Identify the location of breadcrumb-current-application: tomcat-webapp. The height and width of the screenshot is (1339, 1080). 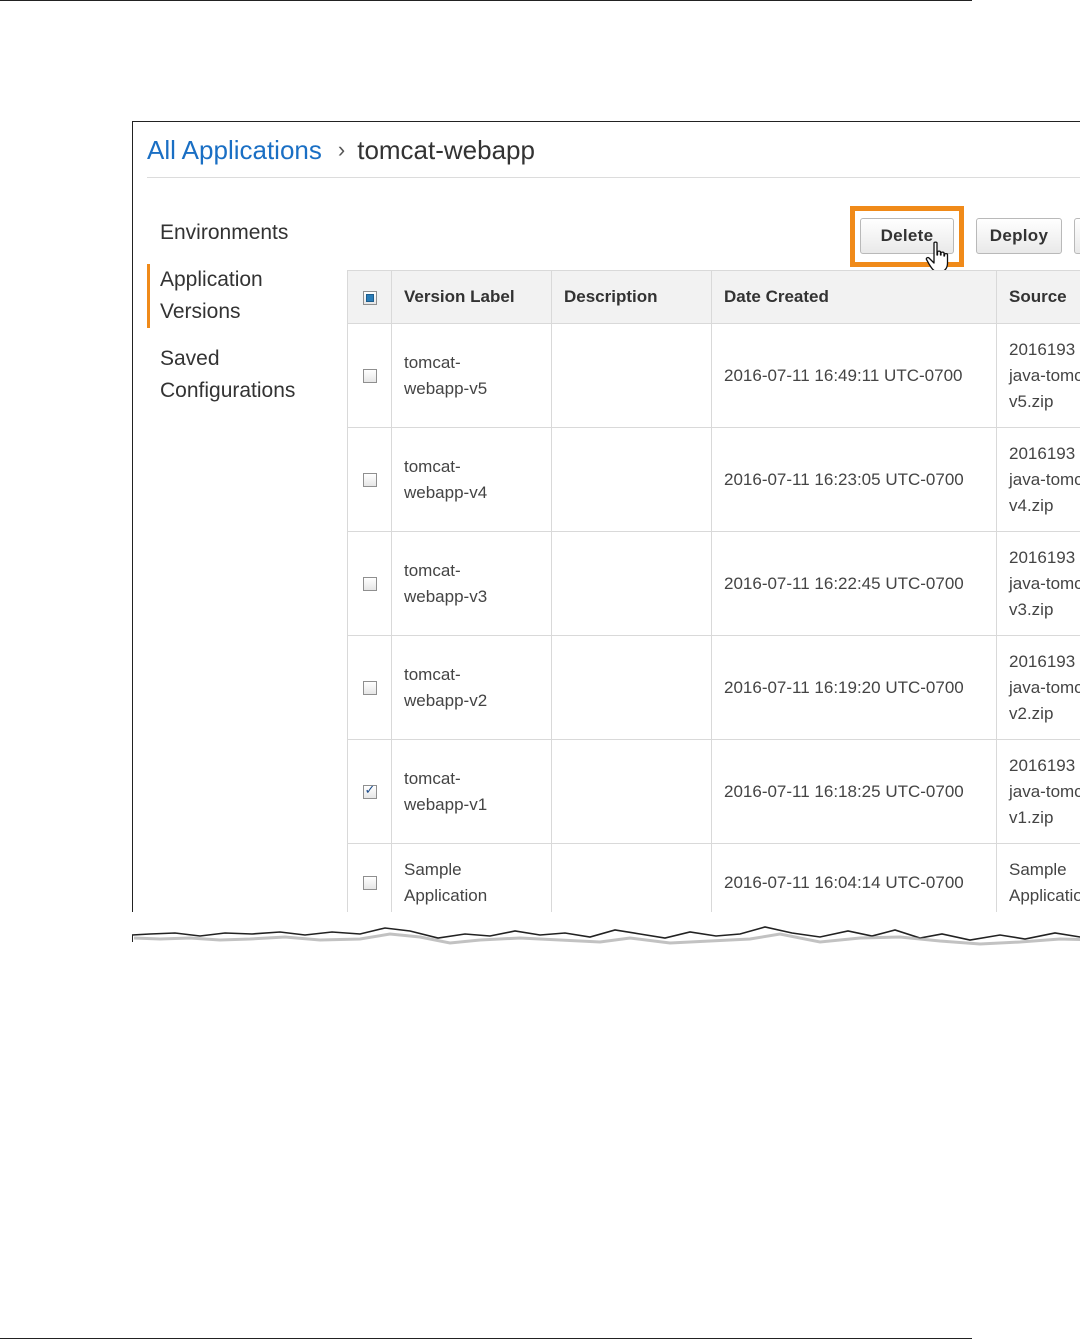
(446, 149).